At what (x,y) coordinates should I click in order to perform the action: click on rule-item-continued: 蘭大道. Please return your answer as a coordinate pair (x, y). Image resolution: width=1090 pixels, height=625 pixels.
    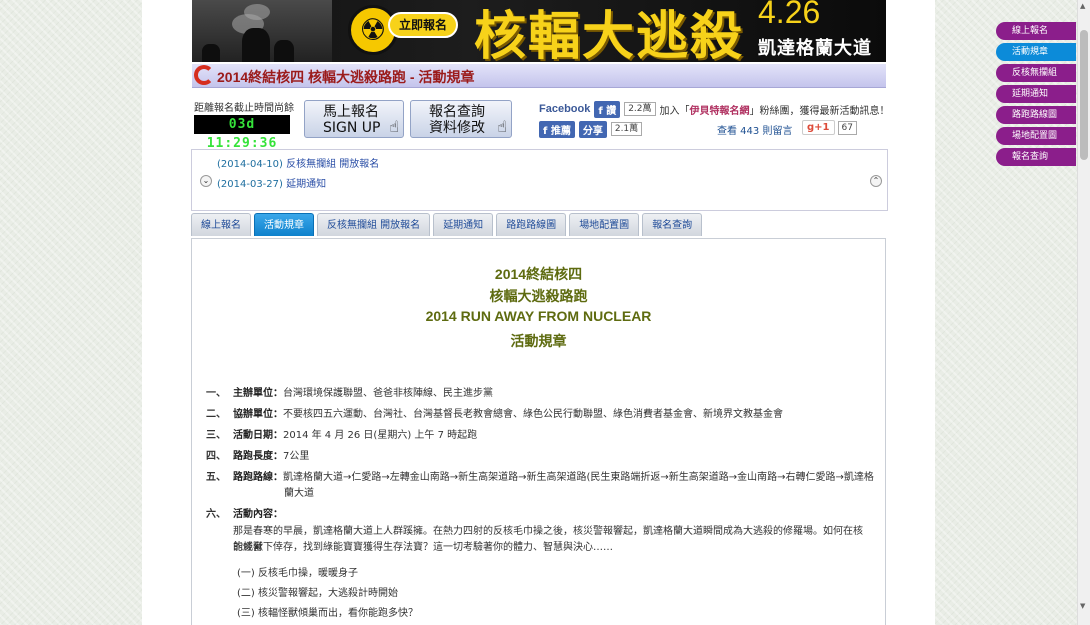
    Looking at the image, I should click on (299, 491).